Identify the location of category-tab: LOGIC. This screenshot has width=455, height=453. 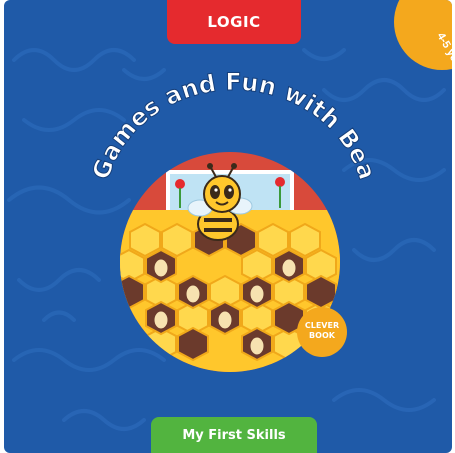
(234, 22).